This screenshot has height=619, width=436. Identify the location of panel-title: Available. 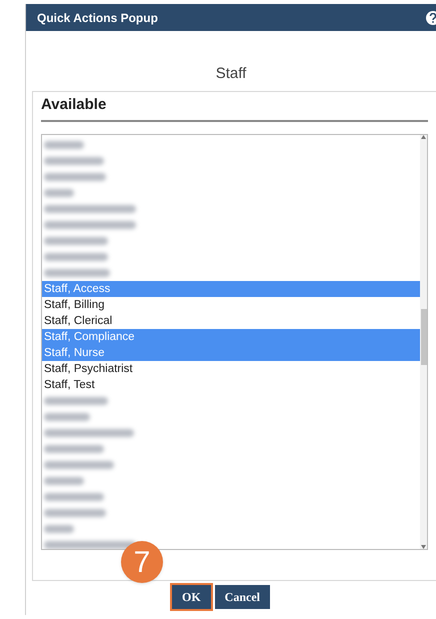
(73, 104).